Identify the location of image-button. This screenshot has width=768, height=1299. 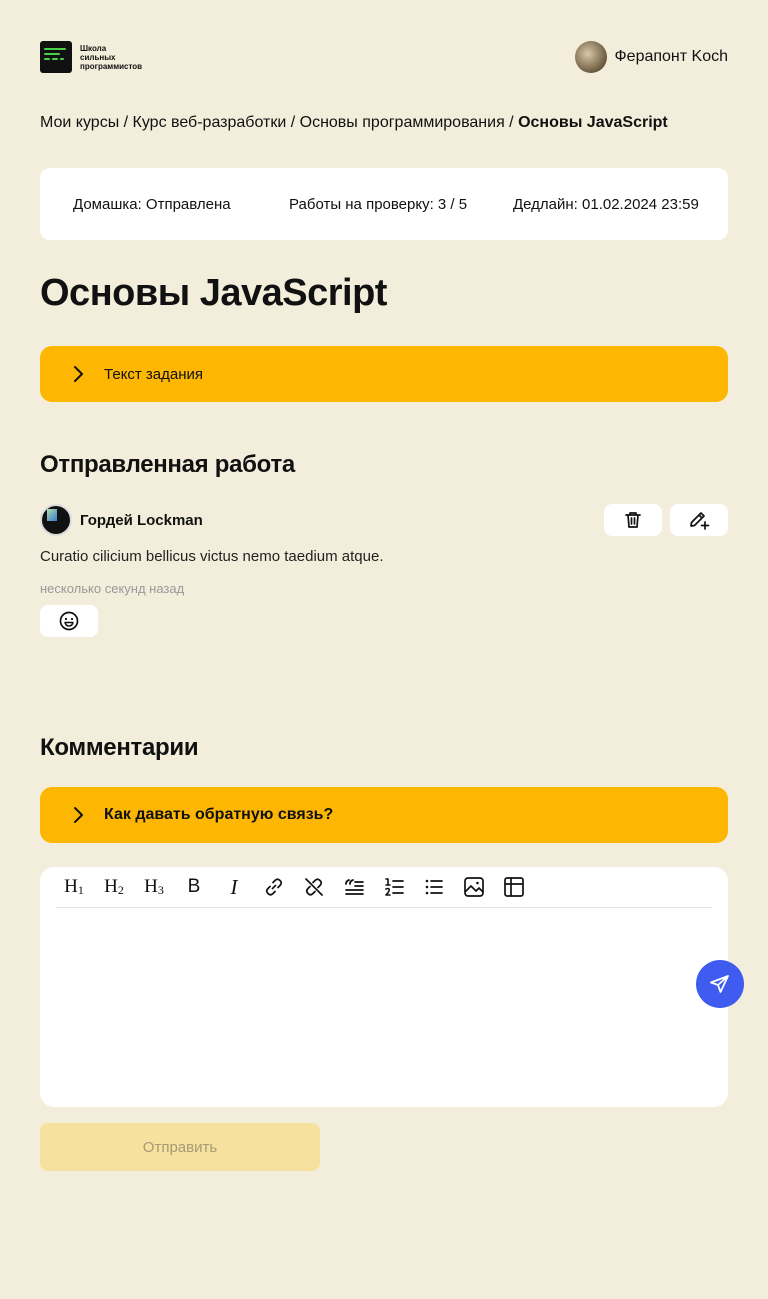
(474, 887).